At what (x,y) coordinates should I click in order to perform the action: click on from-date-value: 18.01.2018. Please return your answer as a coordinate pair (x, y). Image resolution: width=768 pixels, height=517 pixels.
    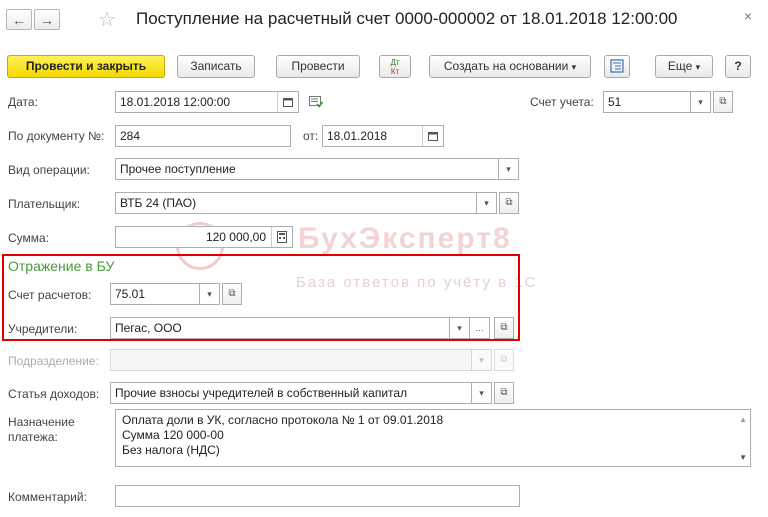
    Looking at the image, I should click on (357, 136).